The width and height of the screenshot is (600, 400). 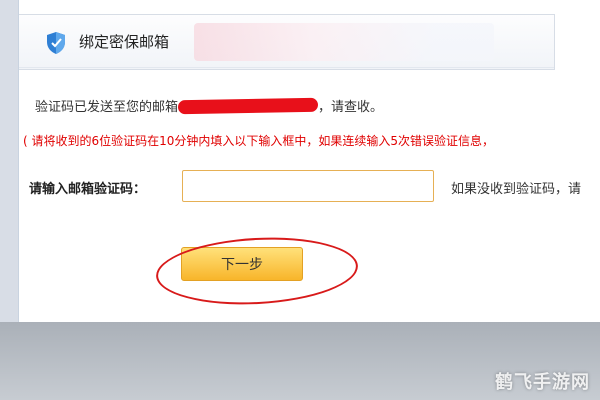 What do you see at coordinates (286, 67) in the screenshot?
I see `header-divider` at bounding box center [286, 67].